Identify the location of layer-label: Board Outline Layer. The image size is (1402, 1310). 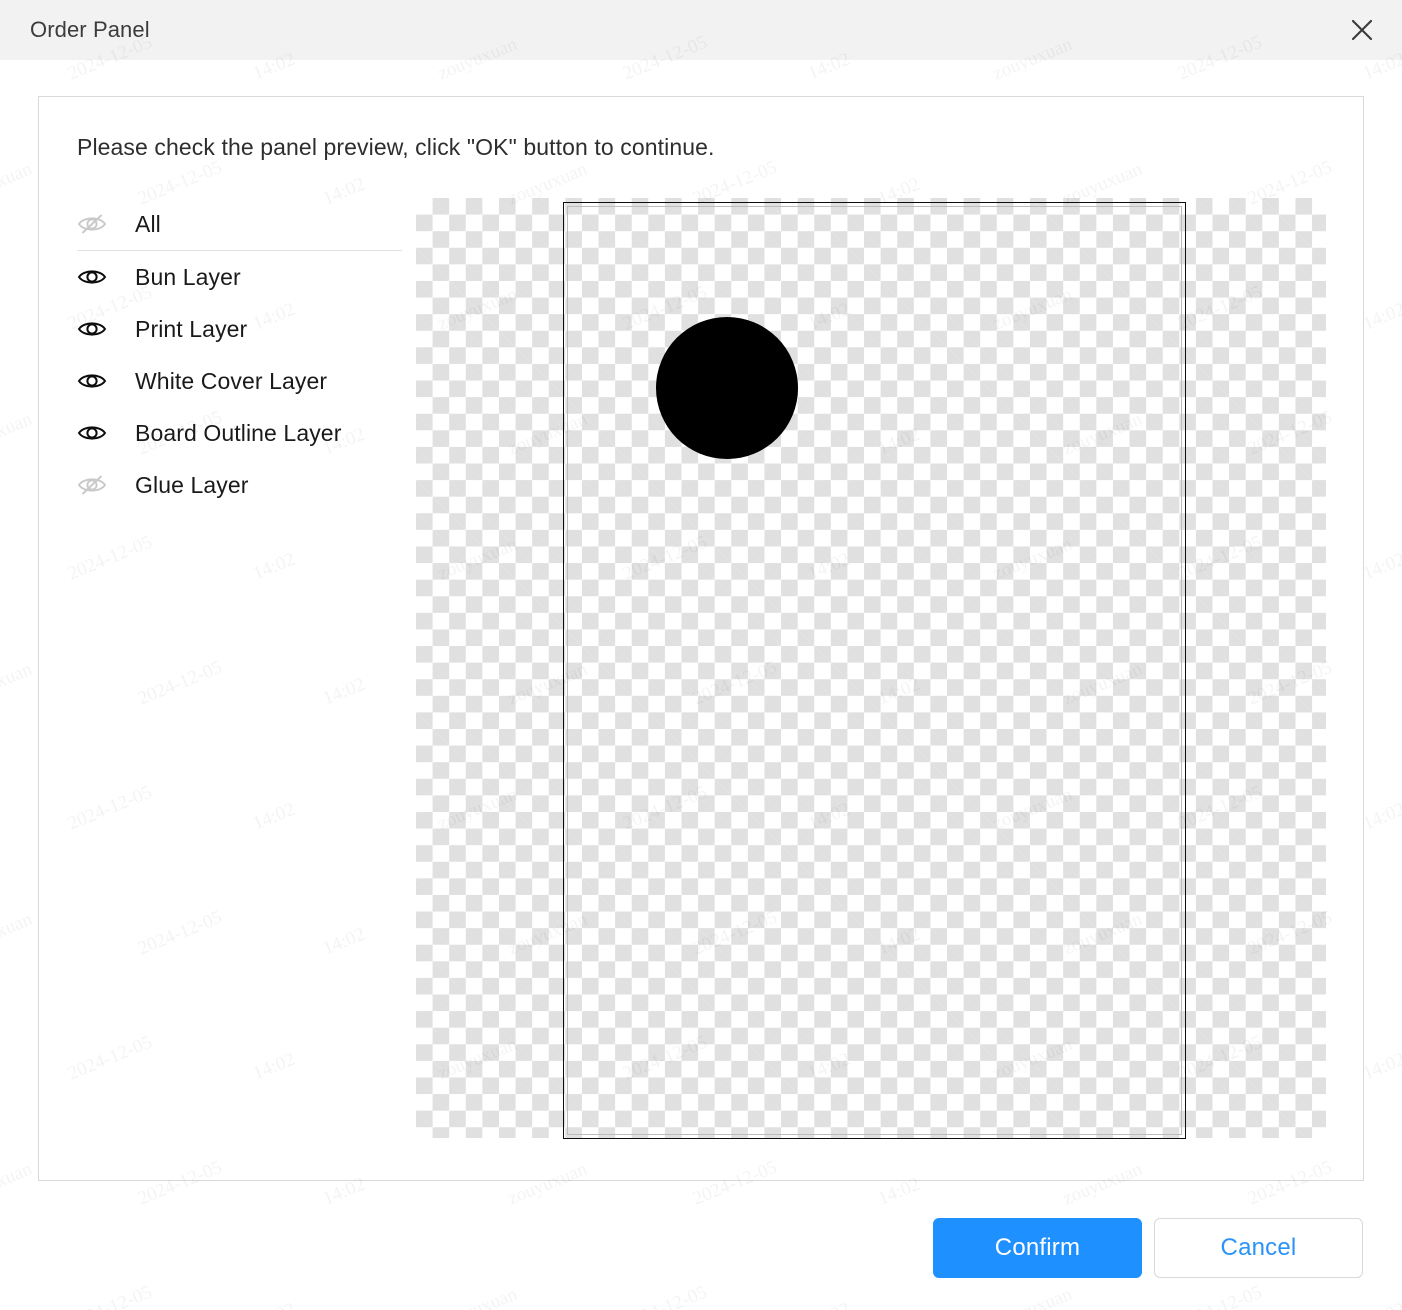
(238, 432).